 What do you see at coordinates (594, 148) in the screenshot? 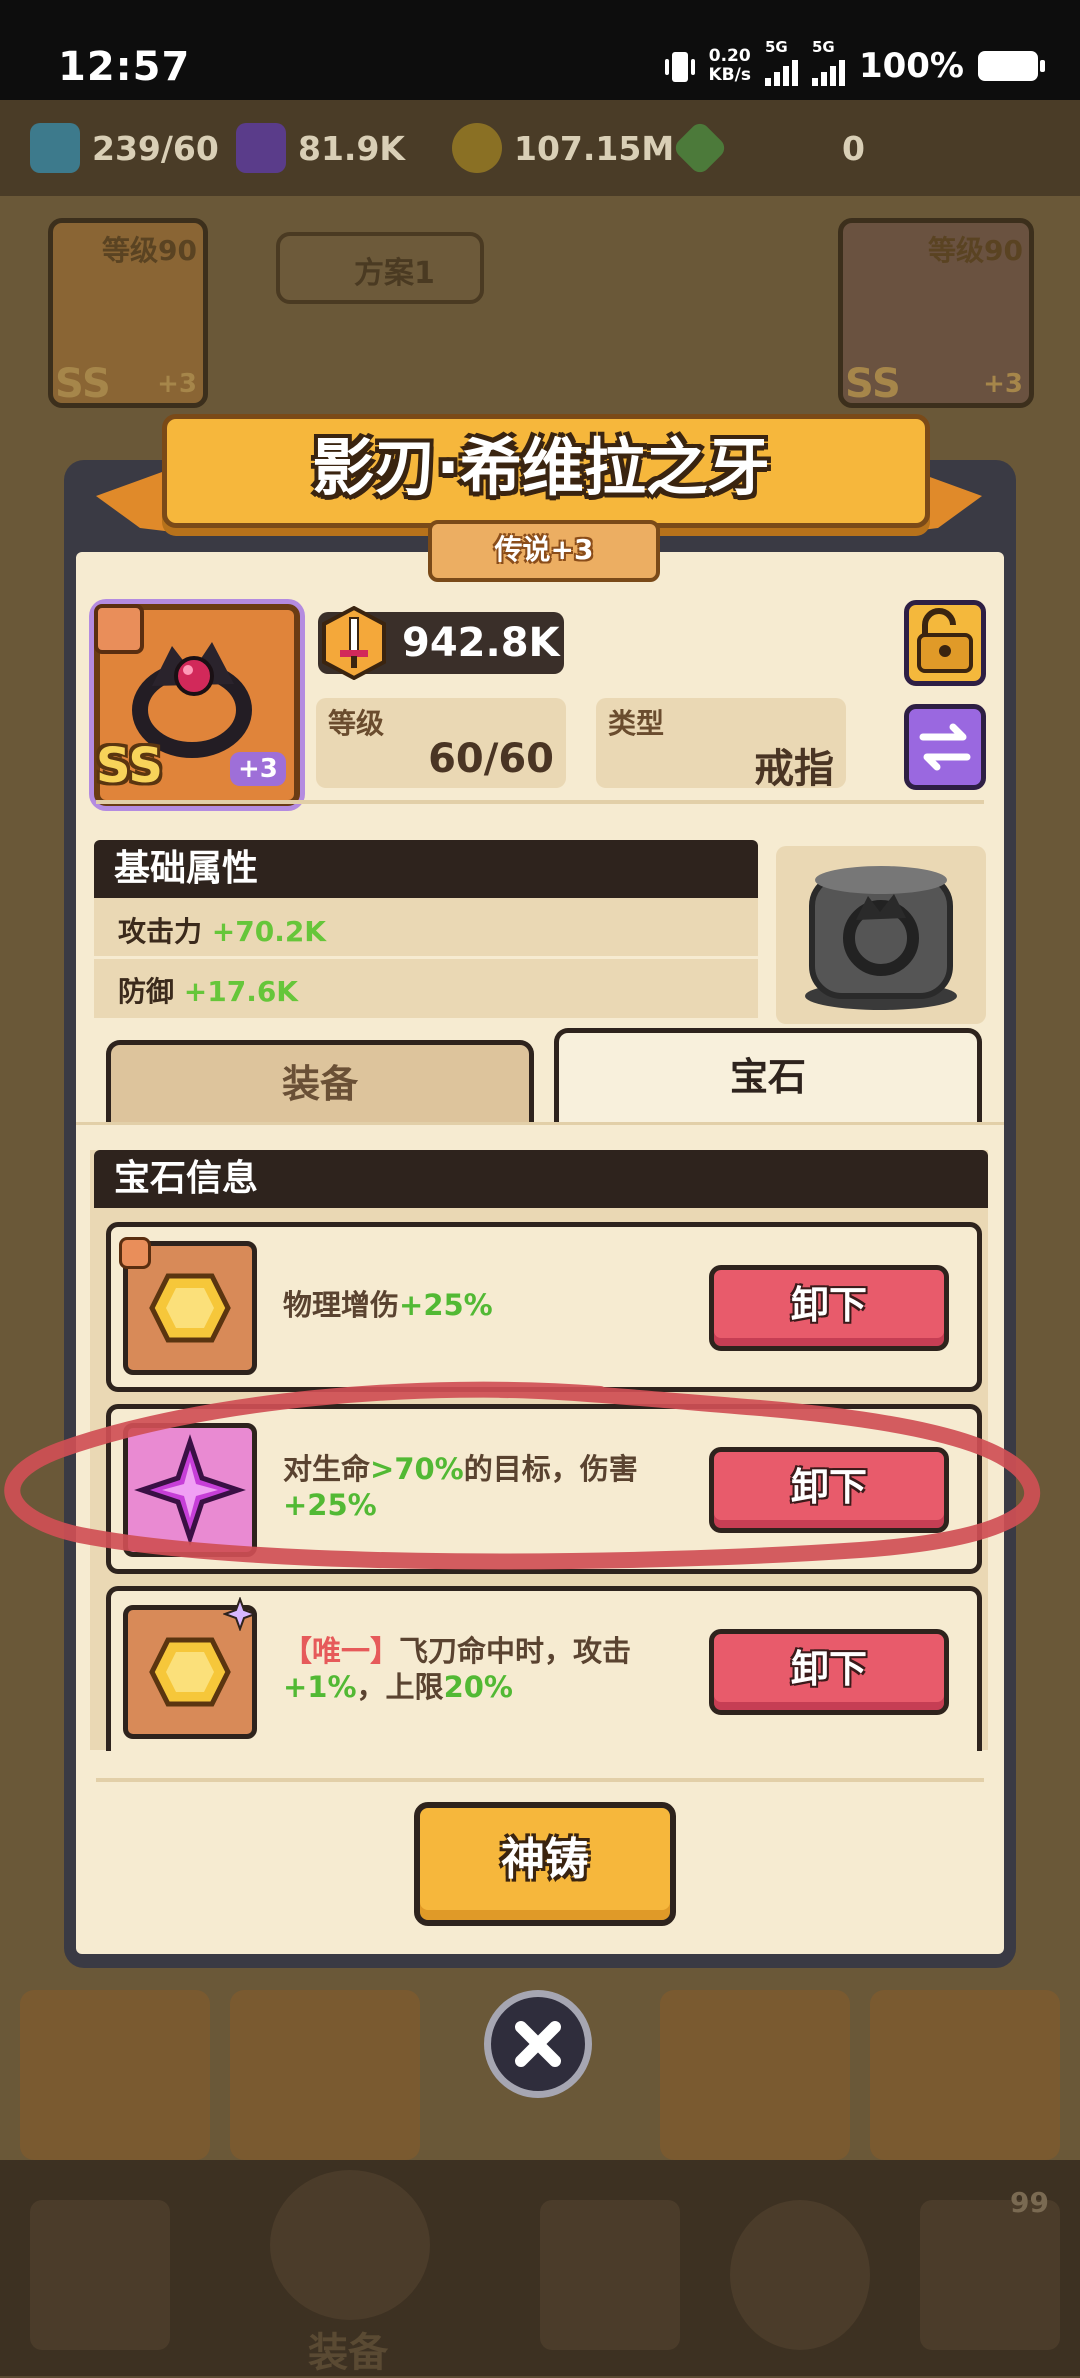
I see `resource-gold-value: 107.15M` at bounding box center [594, 148].